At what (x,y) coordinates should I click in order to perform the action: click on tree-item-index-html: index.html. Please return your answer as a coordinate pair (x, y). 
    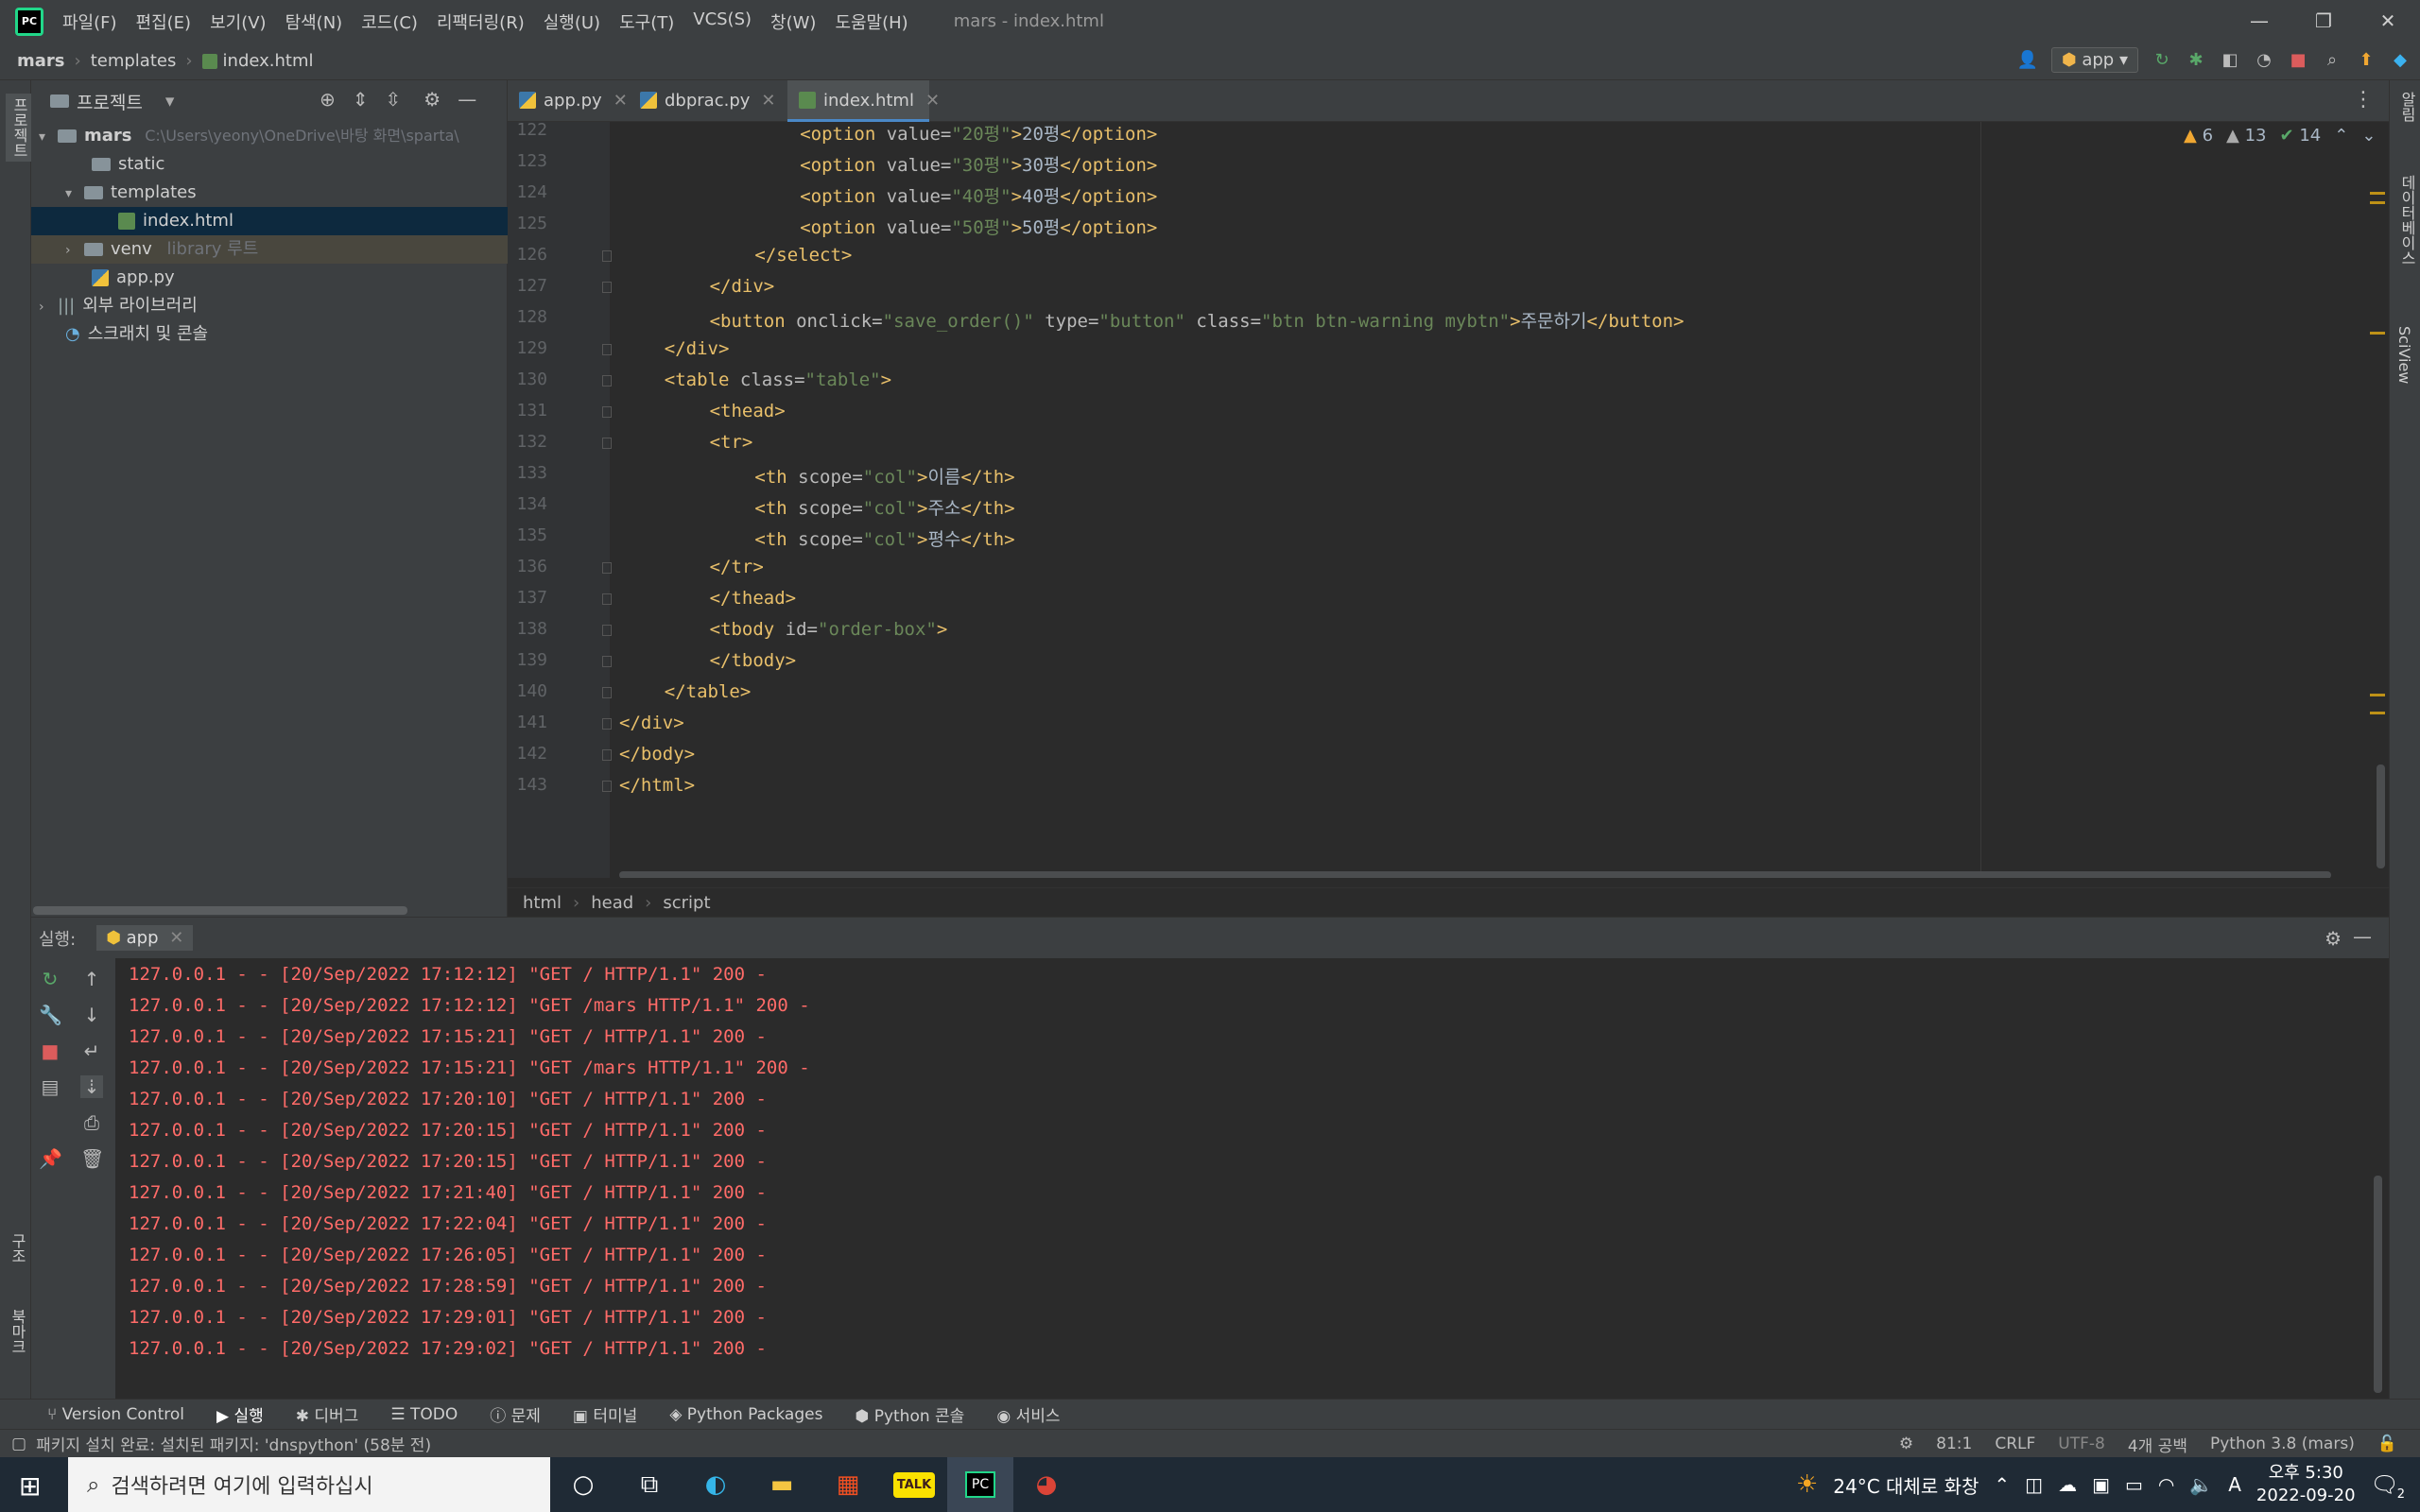
    Looking at the image, I should click on (270, 221).